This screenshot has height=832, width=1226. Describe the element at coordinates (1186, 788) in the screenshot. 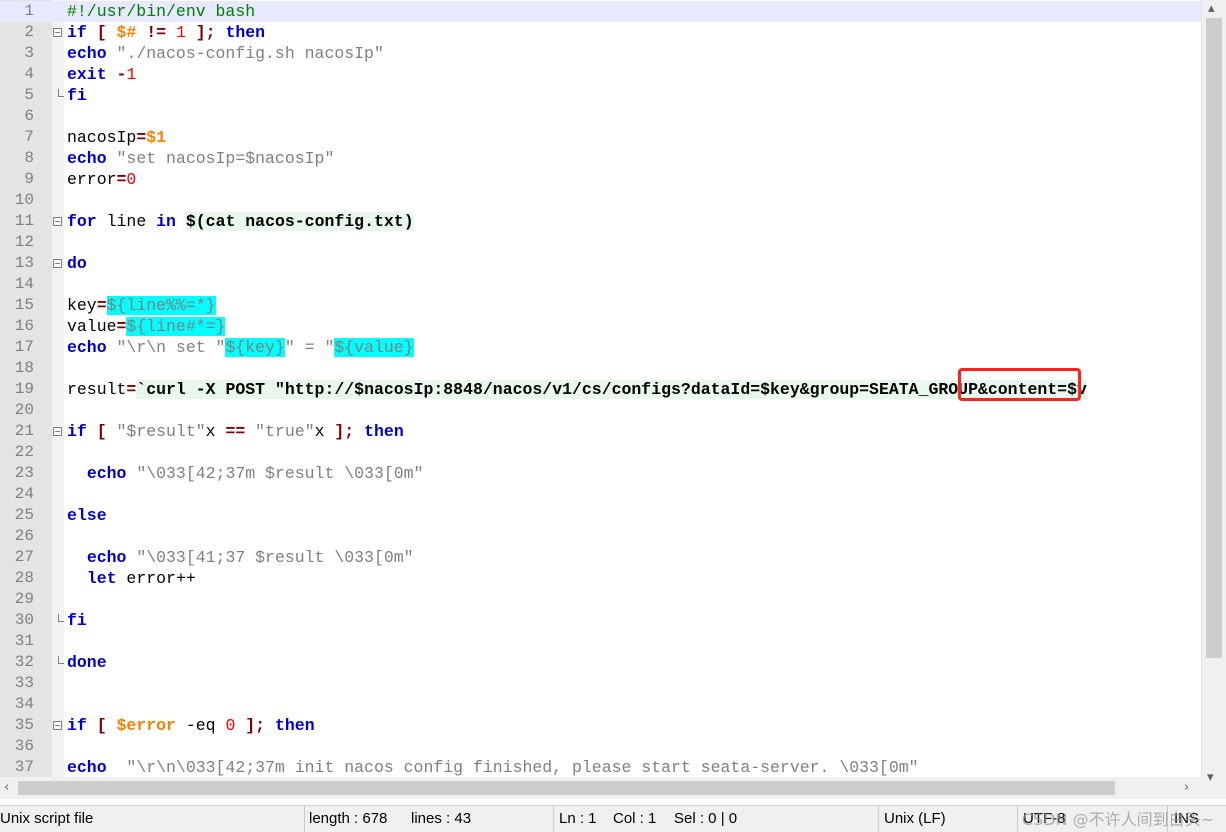

I see `scroll-right-icon: ›` at that location.